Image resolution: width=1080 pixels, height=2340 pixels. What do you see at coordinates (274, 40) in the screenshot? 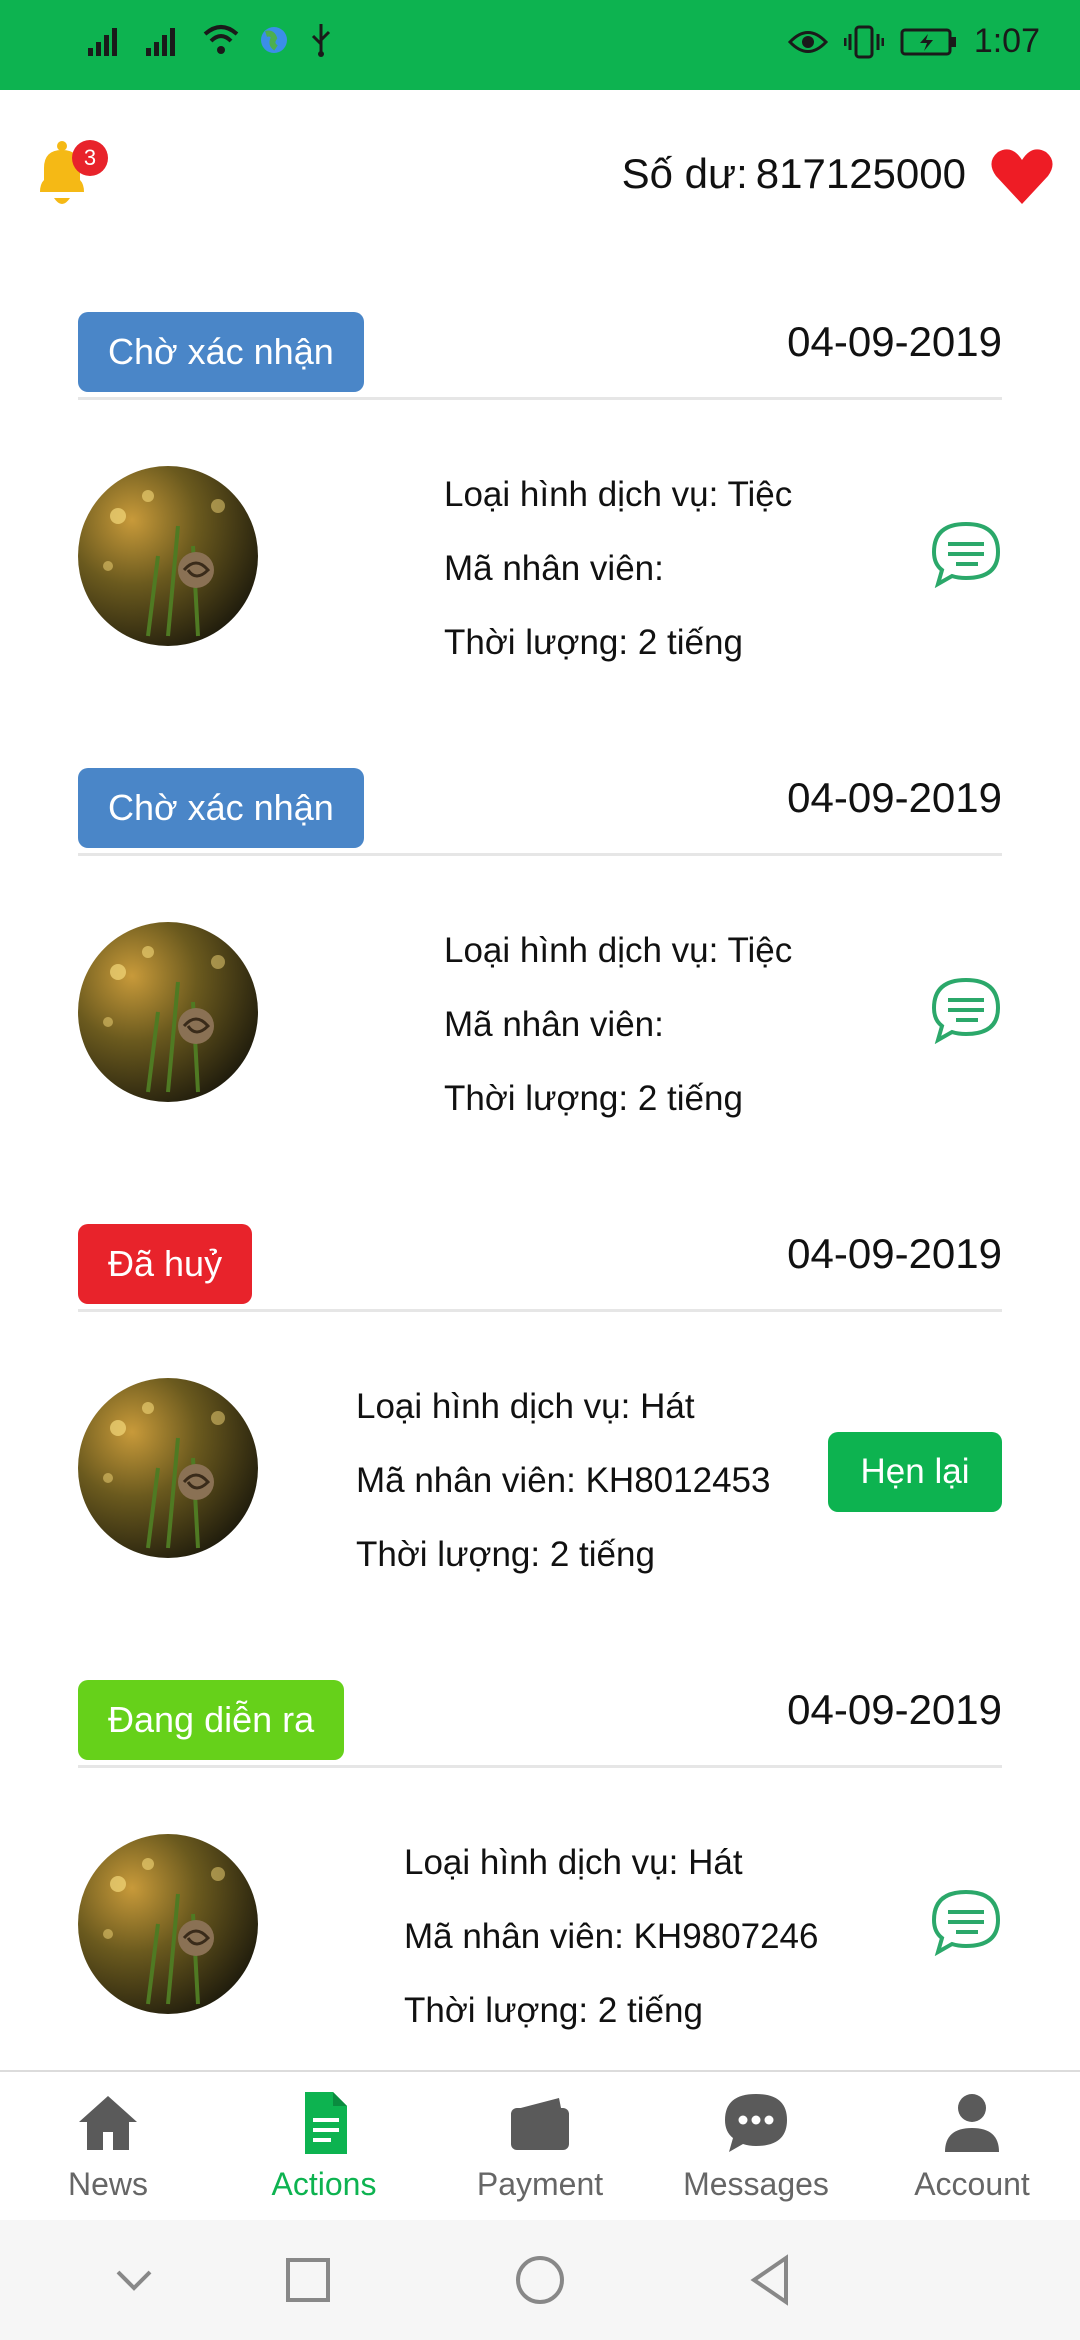
I see `globe-icon` at bounding box center [274, 40].